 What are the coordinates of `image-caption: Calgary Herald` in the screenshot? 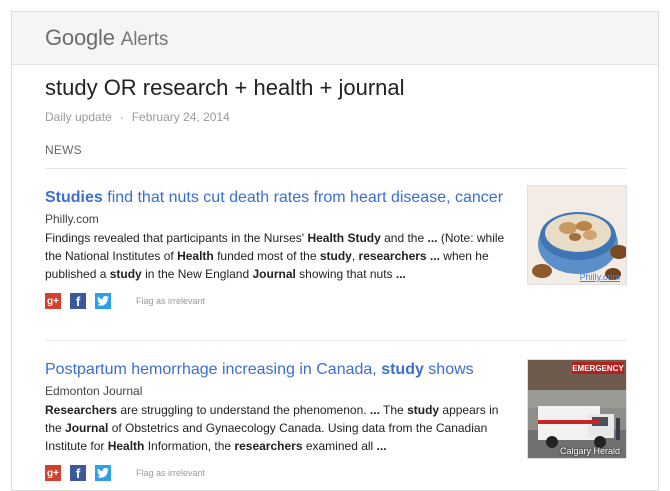 It's located at (589, 451).